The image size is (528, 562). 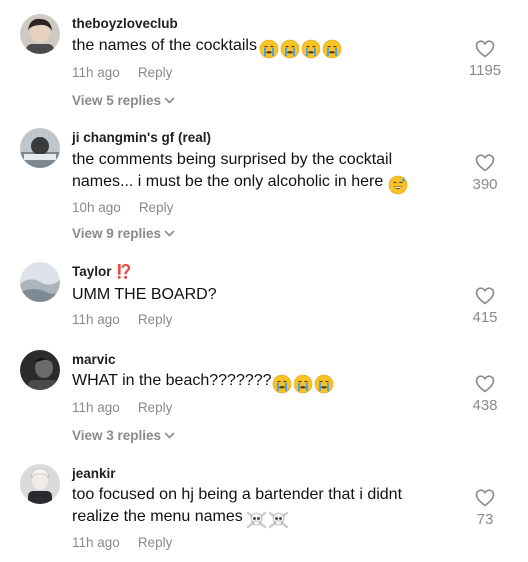 I want to click on like-count: 415, so click(x=485, y=317).